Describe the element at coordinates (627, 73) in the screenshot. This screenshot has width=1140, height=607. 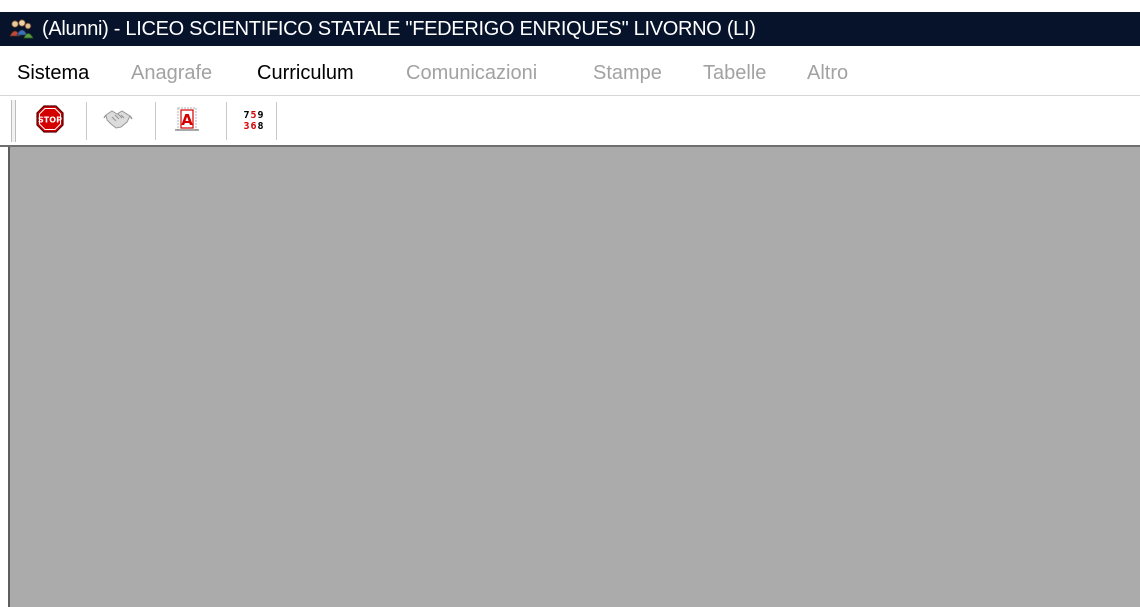
I see `menu-stampe: Stampe` at that location.